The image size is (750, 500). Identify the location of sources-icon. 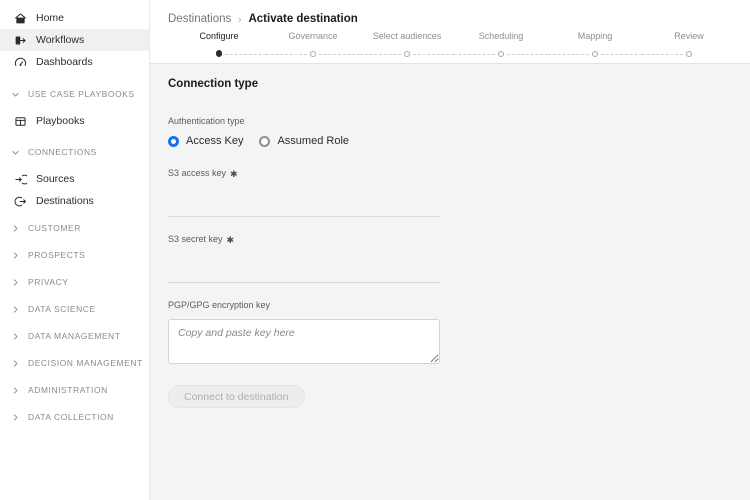
(20, 179).